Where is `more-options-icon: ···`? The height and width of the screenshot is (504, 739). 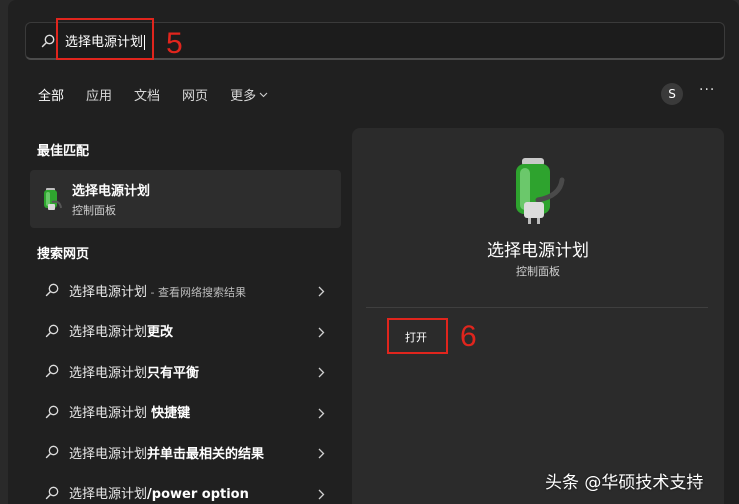
more-options-icon: ··· is located at coordinates (707, 90).